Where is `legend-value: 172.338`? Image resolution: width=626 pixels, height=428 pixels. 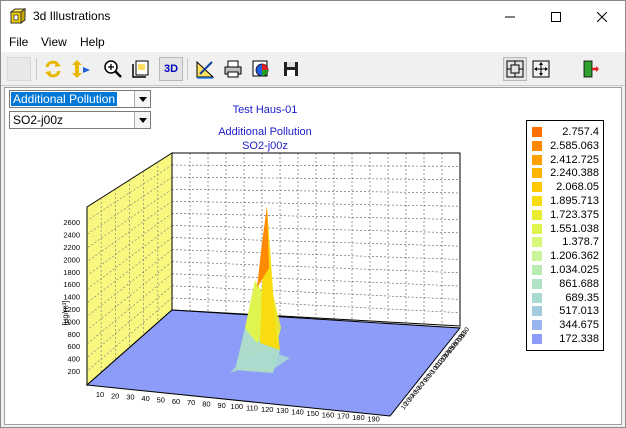 legend-value: 172.338 is located at coordinates (579, 339).